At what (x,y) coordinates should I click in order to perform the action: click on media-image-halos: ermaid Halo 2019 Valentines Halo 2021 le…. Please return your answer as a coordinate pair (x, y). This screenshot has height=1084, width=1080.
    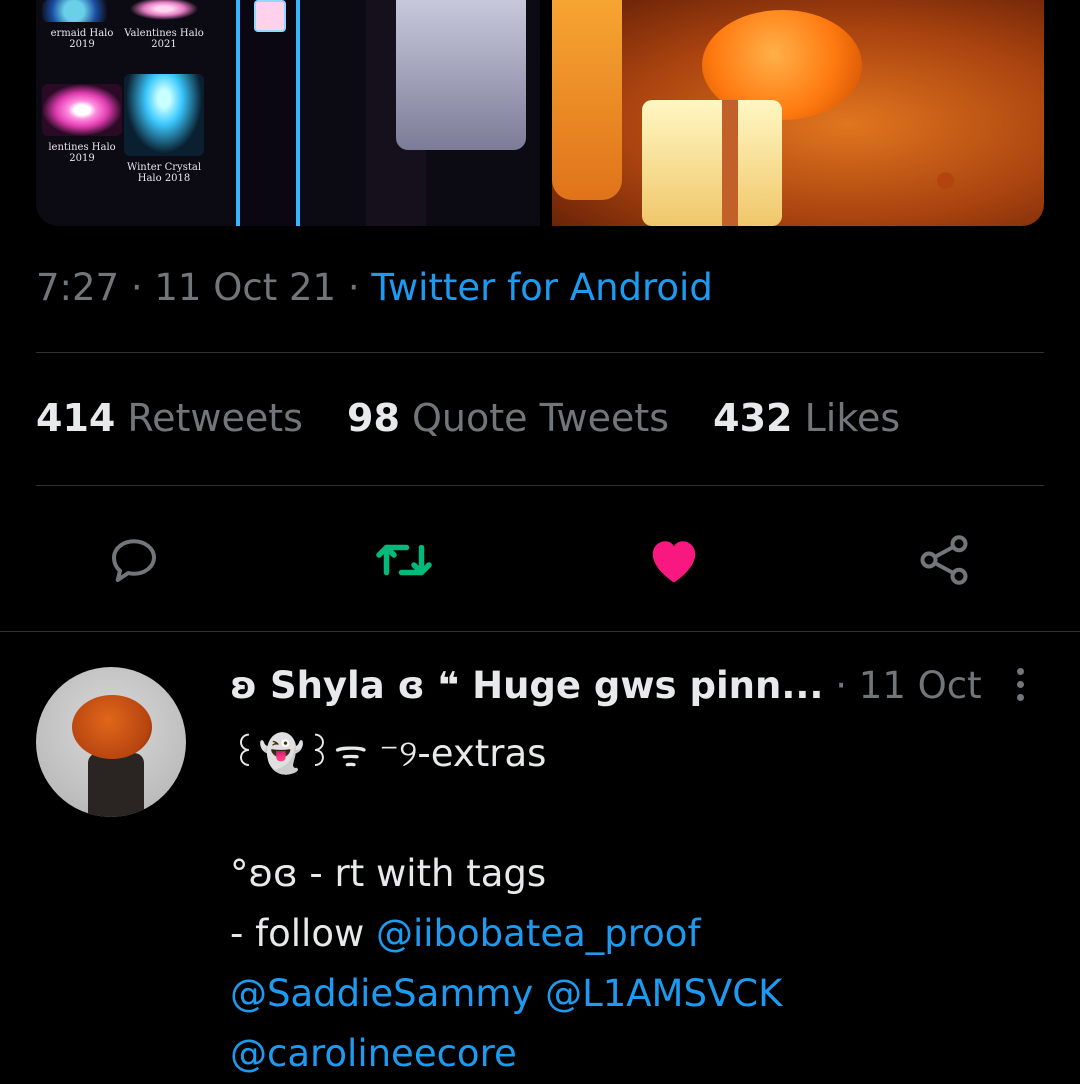
    Looking at the image, I should click on (288, 113).